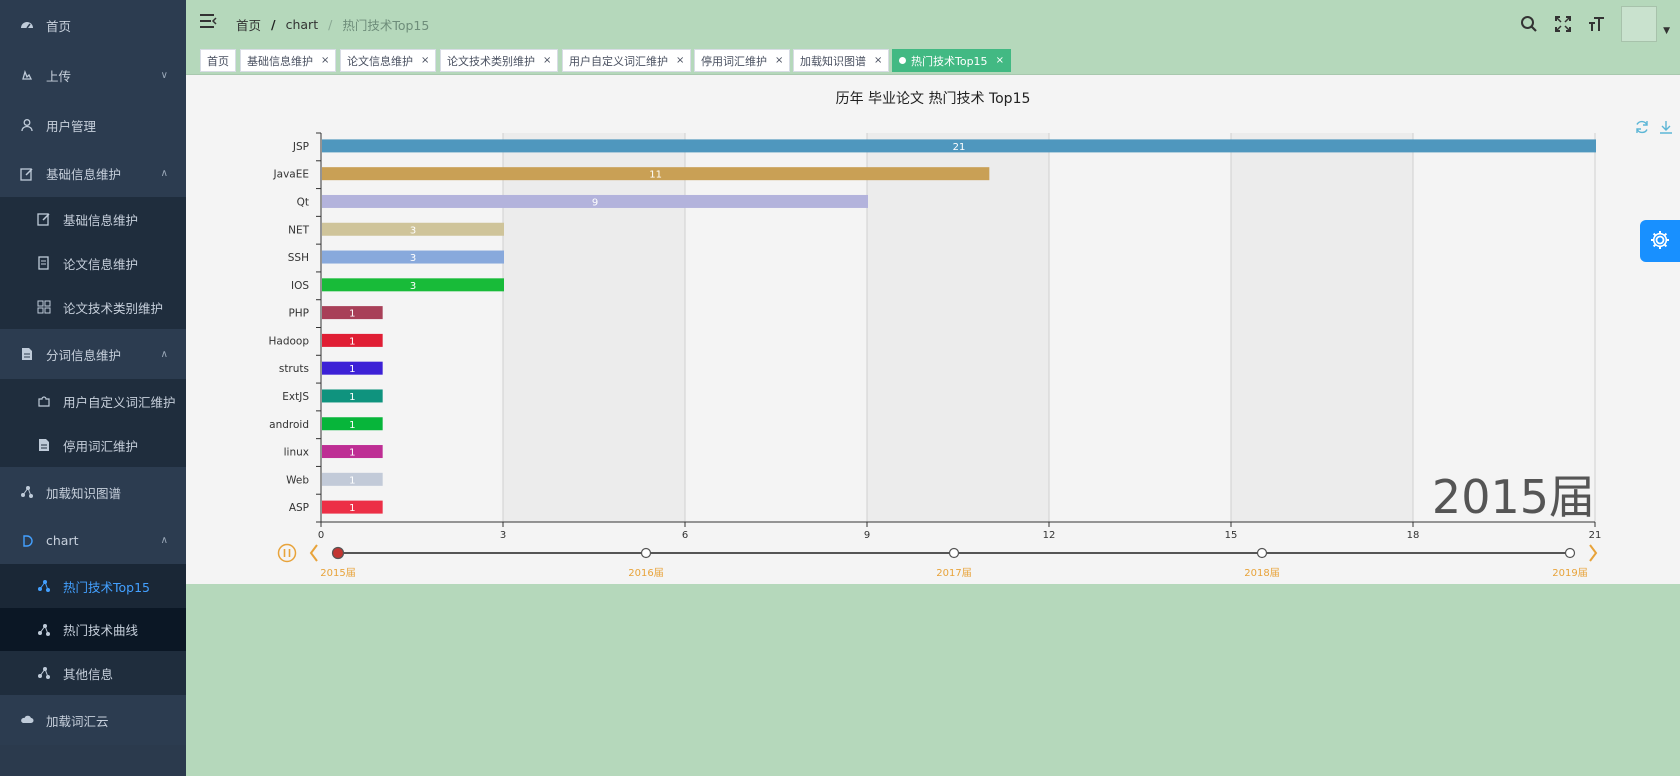 The width and height of the screenshot is (1680, 776). What do you see at coordinates (294, 369) in the screenshot?
I see `y-tick-label: struts` at bounding box center [294, 369].